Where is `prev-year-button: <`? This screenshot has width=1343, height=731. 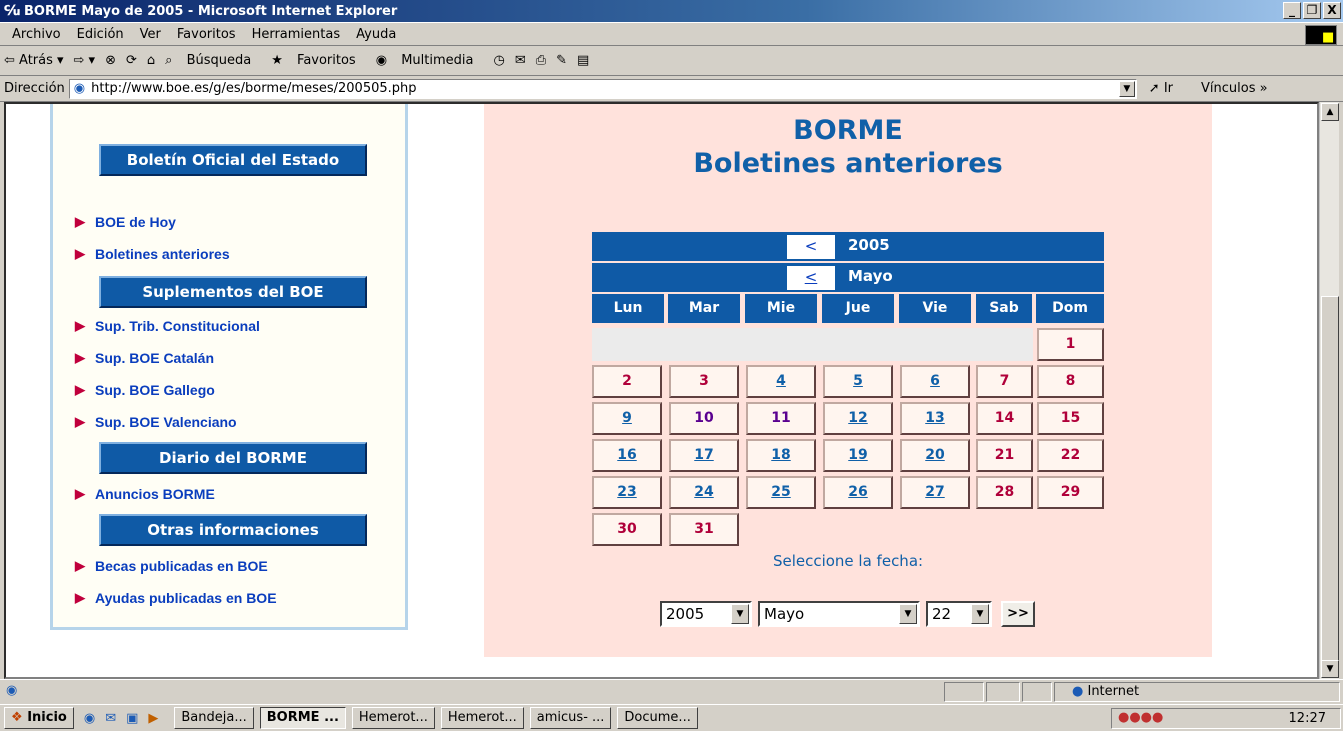
prev-year-button: < is located at coordinates (811, 247).